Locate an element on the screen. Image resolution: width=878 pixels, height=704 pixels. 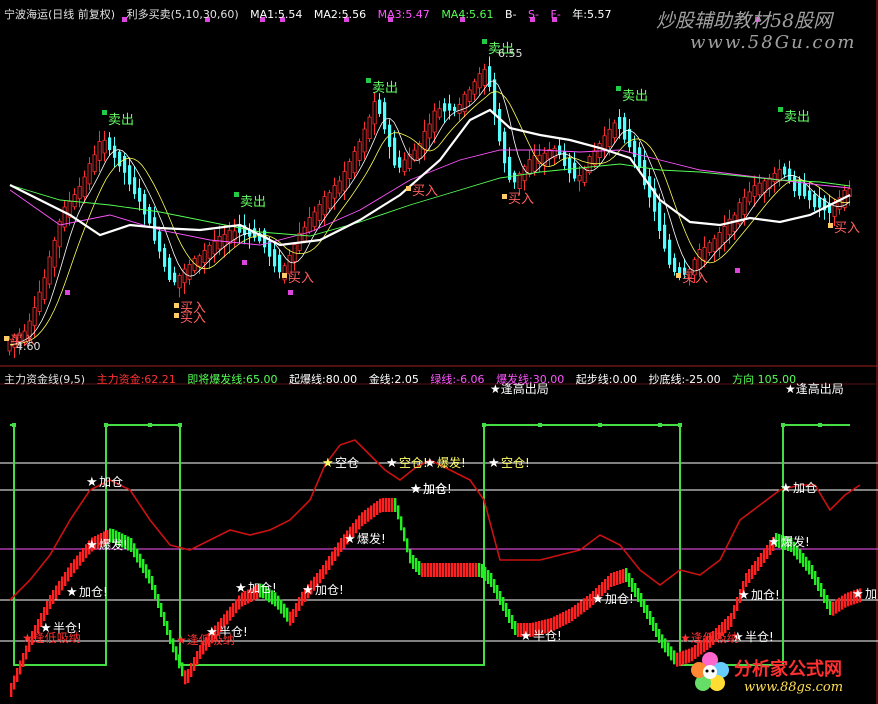
high-price-label: 6.55 is located at coordinates (510, 53).